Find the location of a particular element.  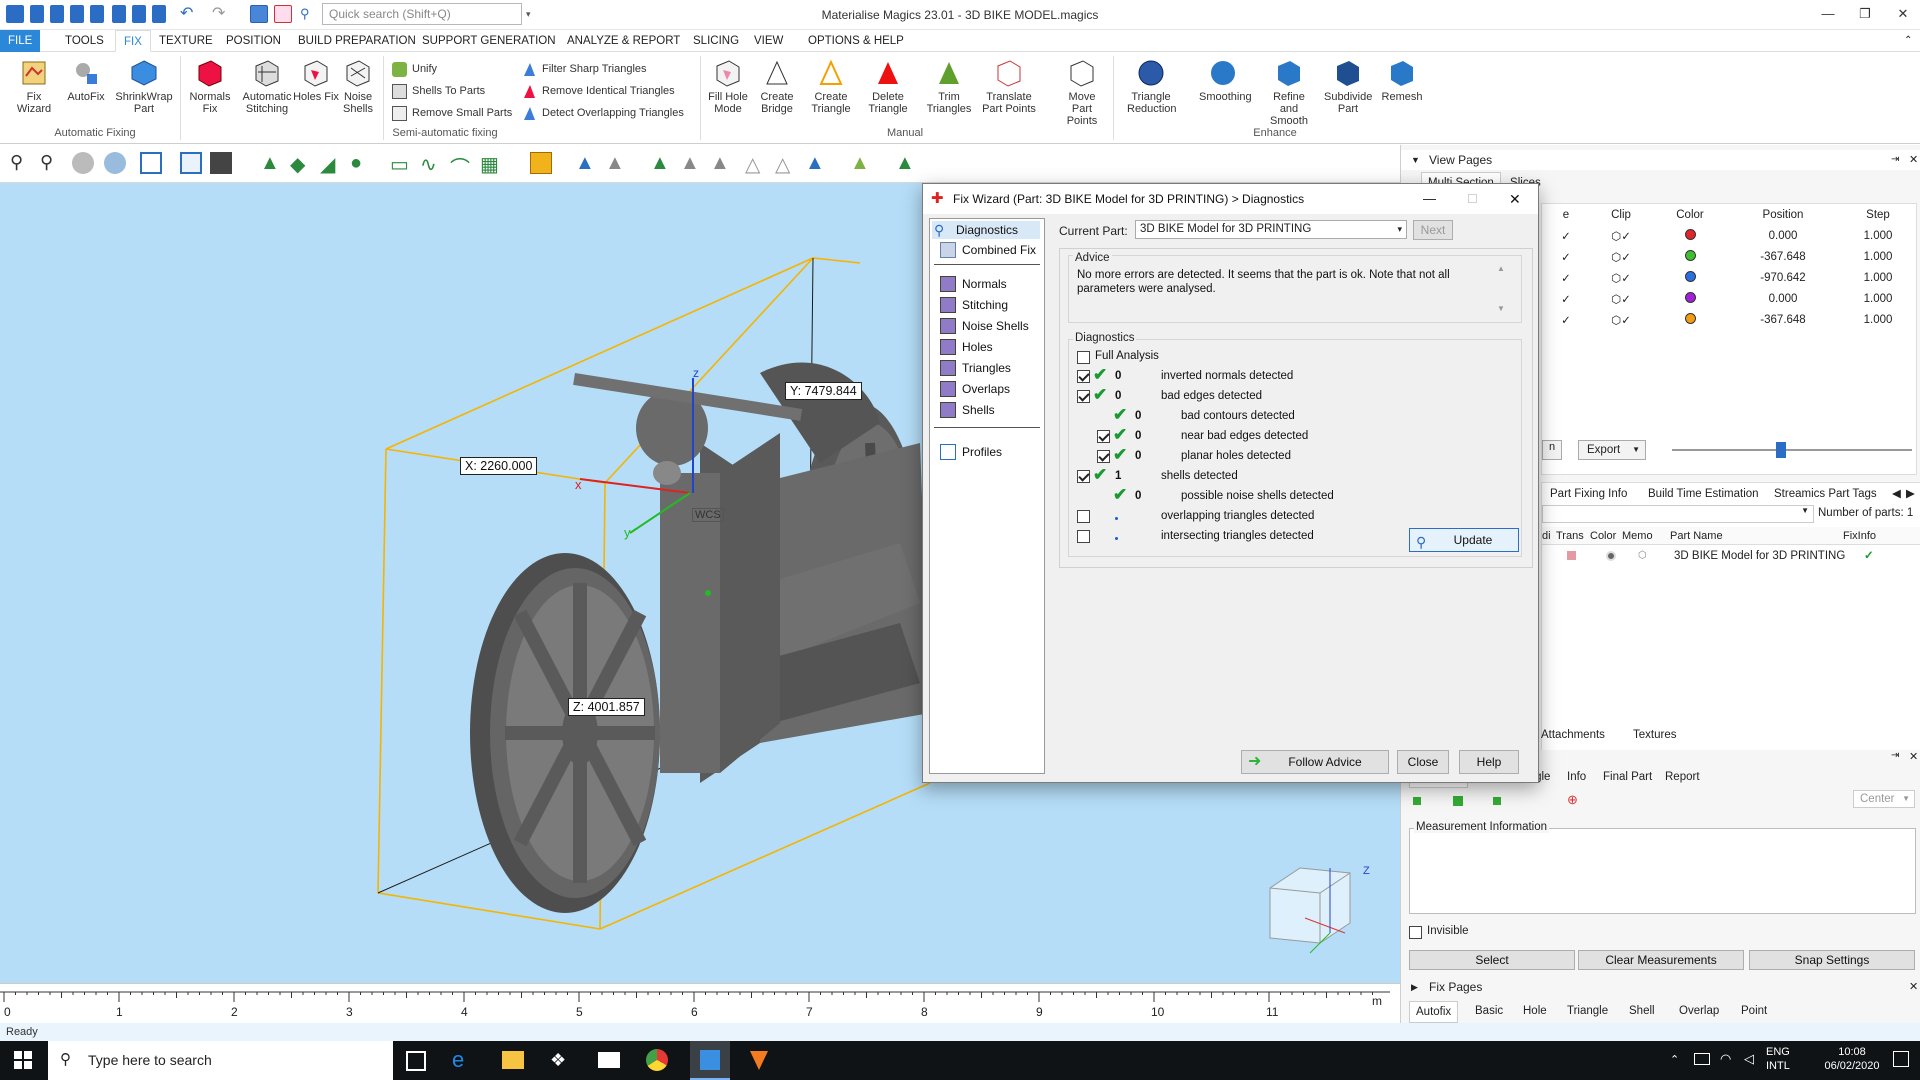

scroll-down-icon: ▼ is located at coordinates (1501, 308).